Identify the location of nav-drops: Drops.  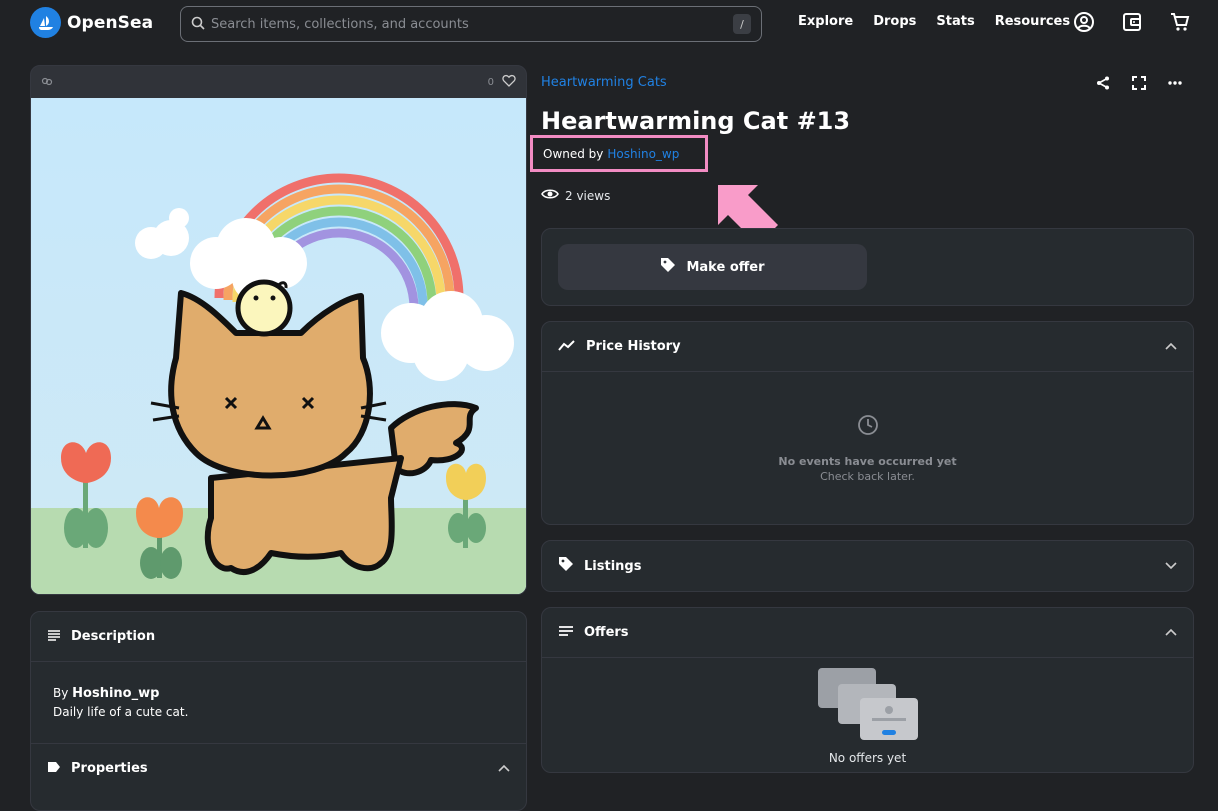
(894, 21).